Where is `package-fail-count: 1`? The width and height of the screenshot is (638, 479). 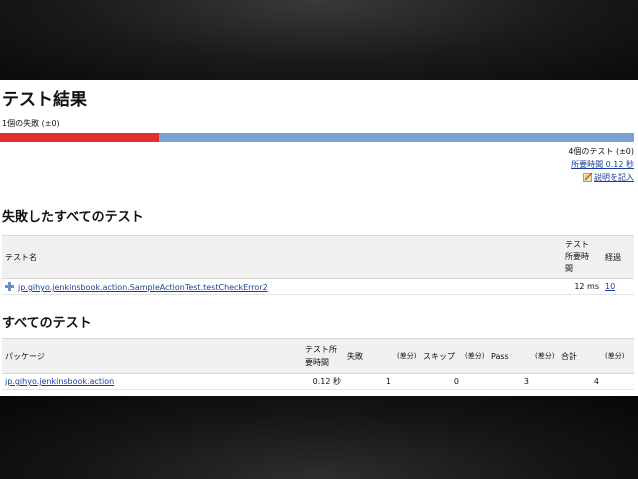
package-fail-count: 1 is located at coordinates (369, 381).